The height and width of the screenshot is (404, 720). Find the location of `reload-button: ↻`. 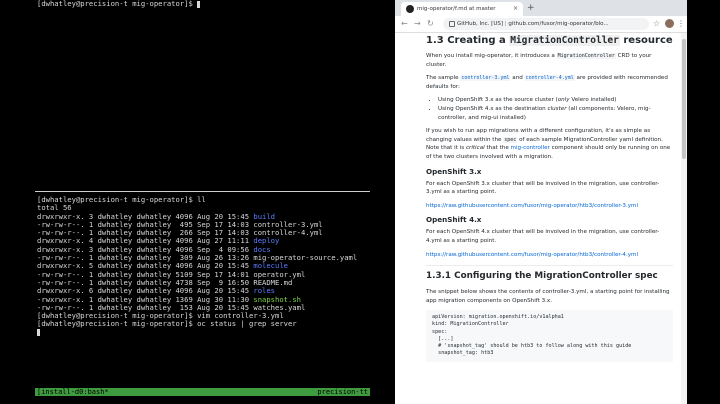

reload-button: ↻ is located at coordinates (430, 24).